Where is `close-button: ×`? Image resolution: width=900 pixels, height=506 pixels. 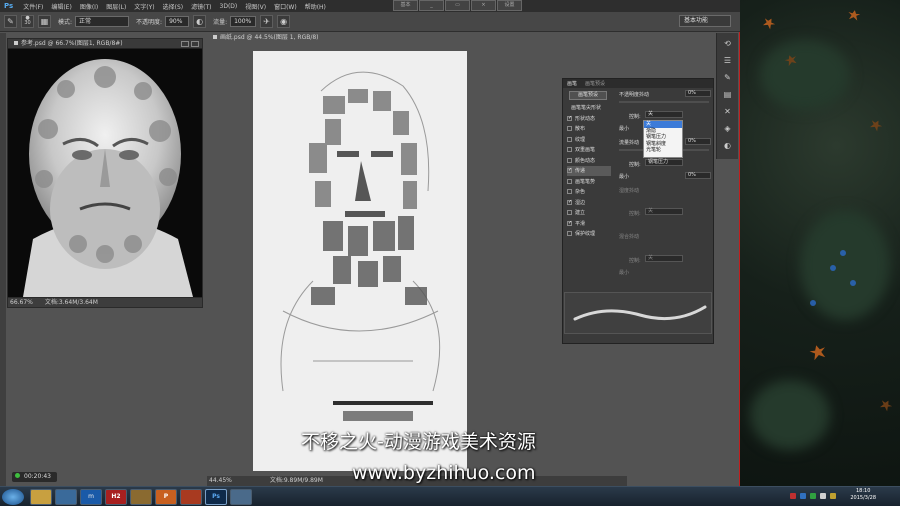 close-button: × is located at coordinates (483, 5).